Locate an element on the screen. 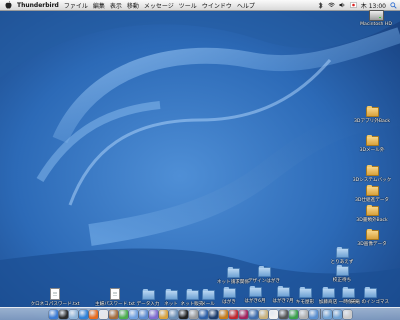 The image size is (400, 320). folder-desktop-icon: 3D画像データ is located at coordinates (371, 238).